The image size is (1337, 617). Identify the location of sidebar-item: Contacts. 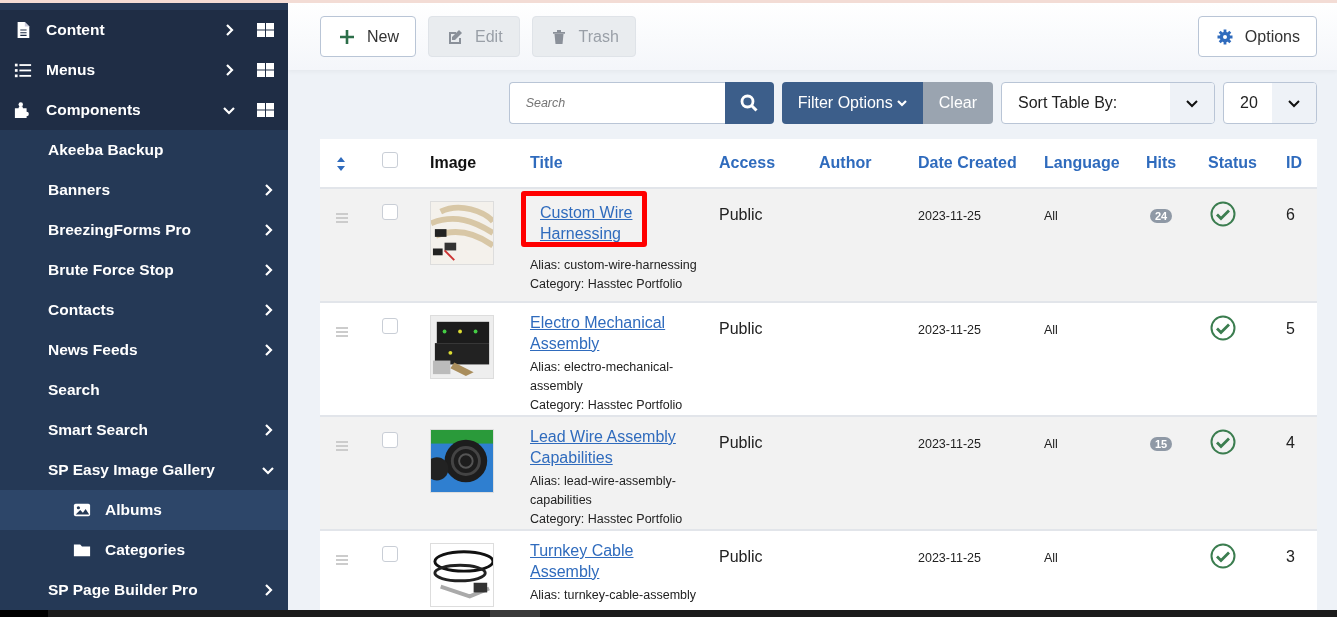
(144, 310).